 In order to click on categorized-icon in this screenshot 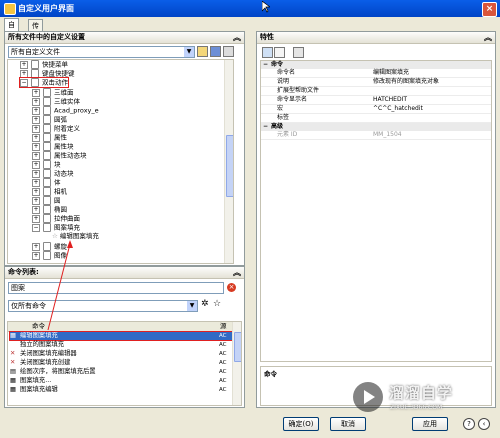, I will do `click(267, 52)`.